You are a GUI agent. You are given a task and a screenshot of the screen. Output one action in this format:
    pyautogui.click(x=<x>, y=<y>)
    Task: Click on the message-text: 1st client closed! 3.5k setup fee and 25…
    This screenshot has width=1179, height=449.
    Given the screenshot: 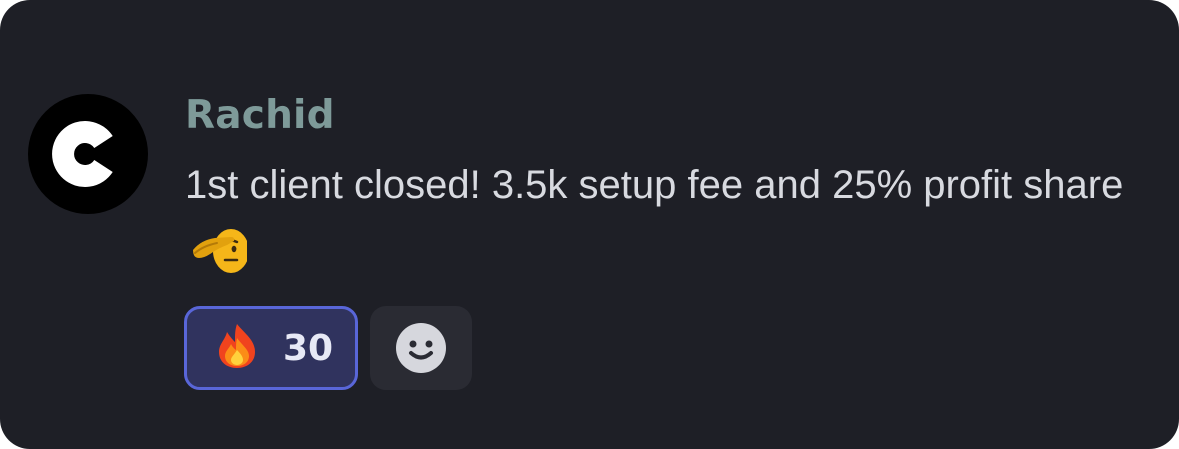 What is the action you would take?
    pyautogui.click(x=654, y=185)
    